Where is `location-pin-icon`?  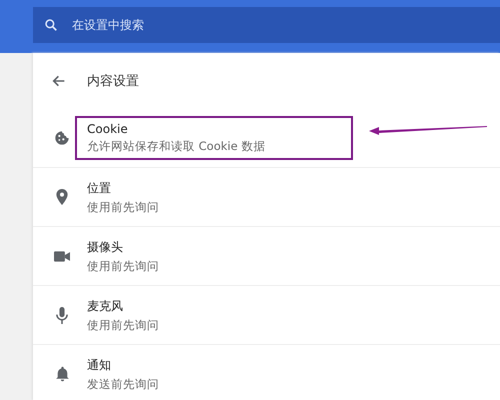
location-pin-icon is located at coordinates (62, 197).